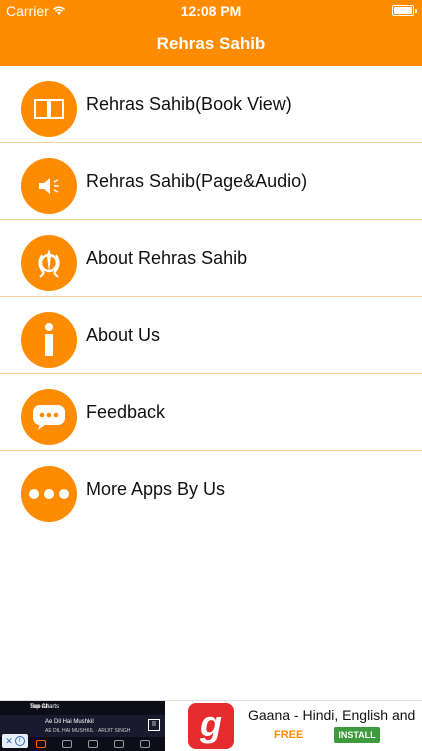 The height and width of the screenshot is (751, 422). What do you see at coordinates (211, 335) in the screenshot?
I see `menu-item-about-us: About Us` at bounding box center [211, 335].